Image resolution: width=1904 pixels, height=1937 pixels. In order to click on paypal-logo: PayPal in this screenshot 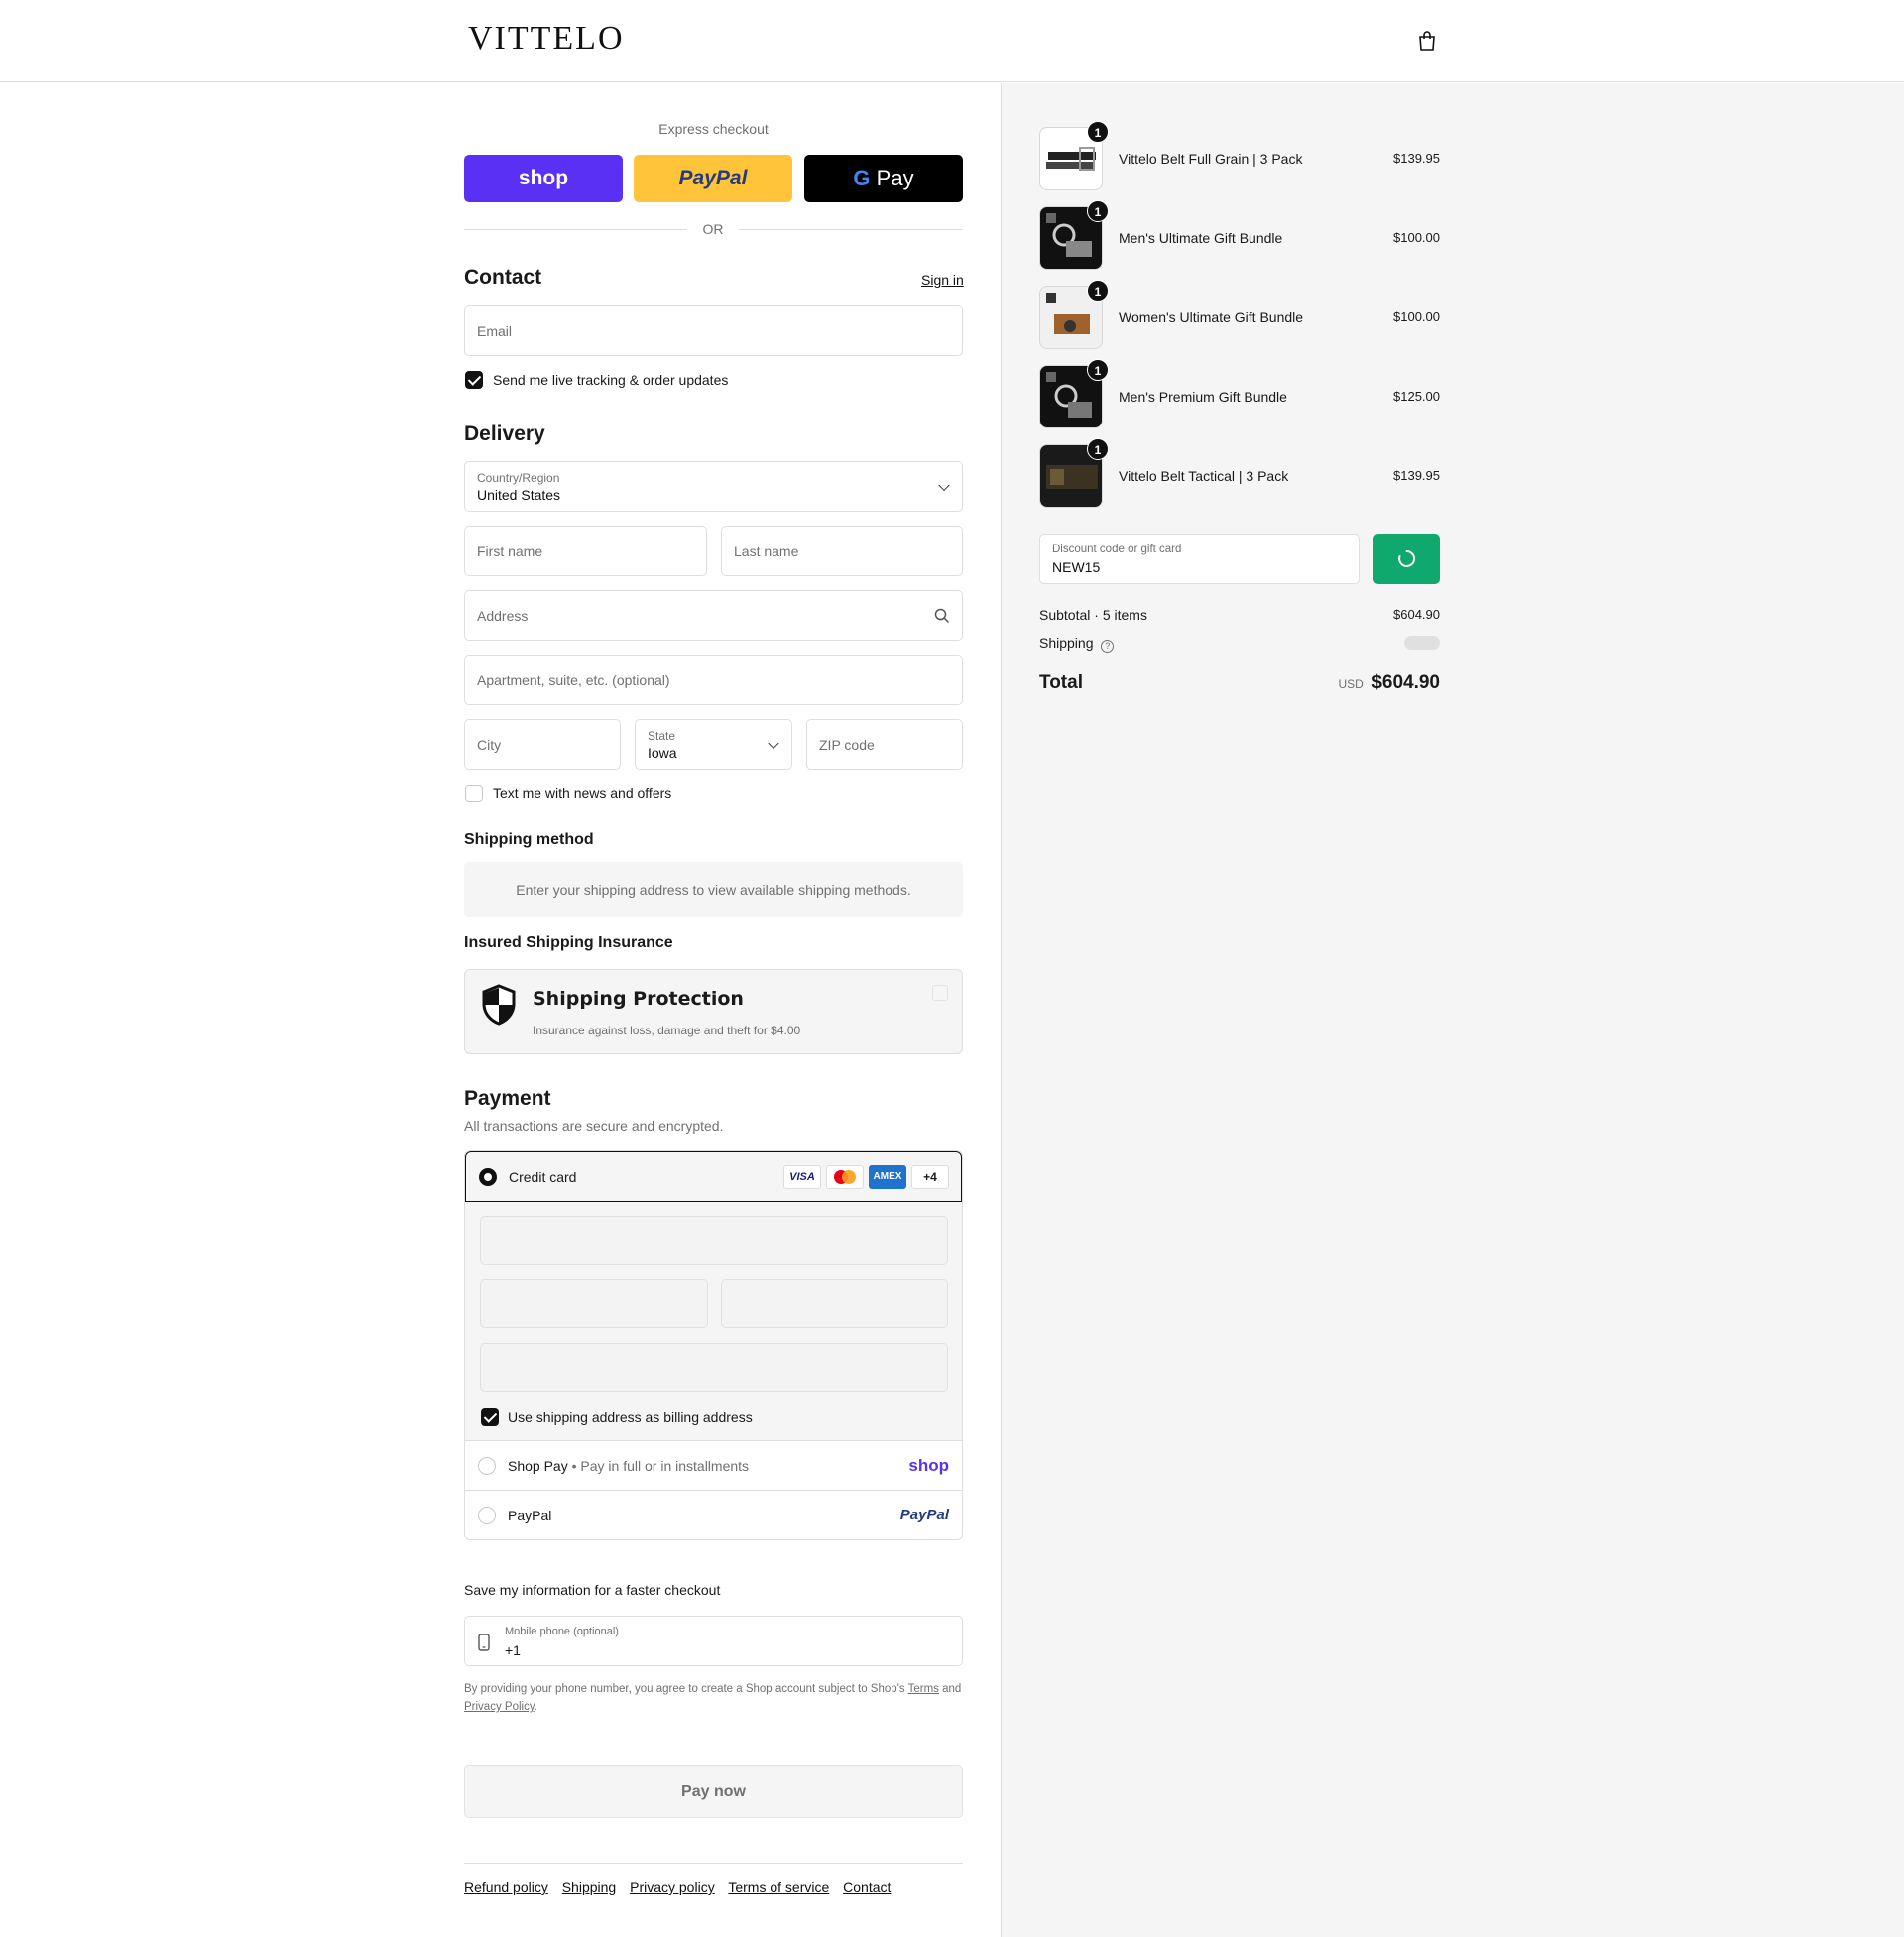, I will do `click(924, 1515)`.